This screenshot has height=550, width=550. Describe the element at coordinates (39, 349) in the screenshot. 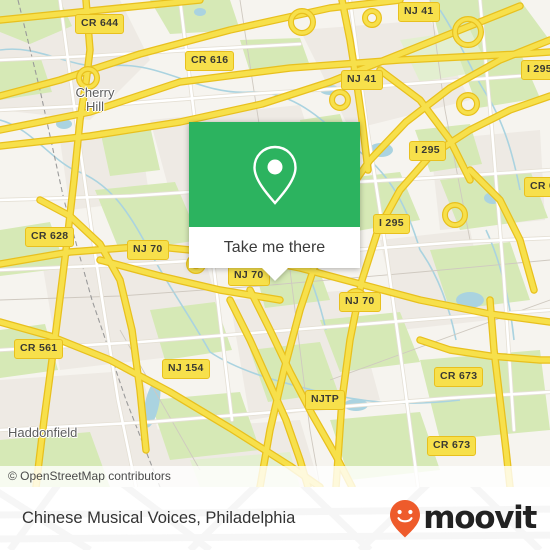

I see `road-shield-cr-561: CR 561` at that location.